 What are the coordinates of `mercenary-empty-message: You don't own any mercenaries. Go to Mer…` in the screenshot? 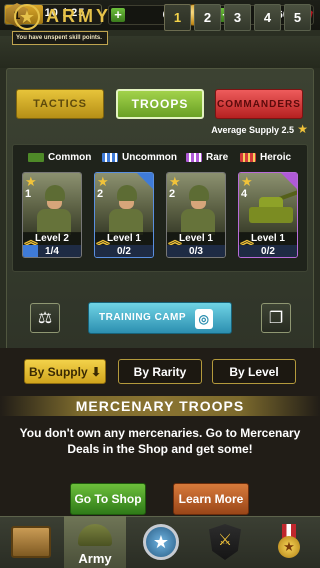 It's located at (160, 441).